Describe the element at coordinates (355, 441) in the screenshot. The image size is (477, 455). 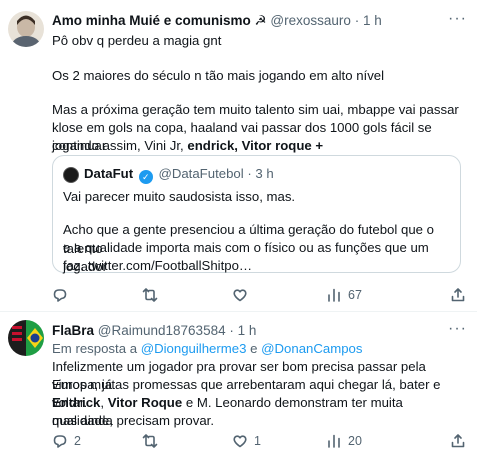
I see `views-count: 20` at that location.